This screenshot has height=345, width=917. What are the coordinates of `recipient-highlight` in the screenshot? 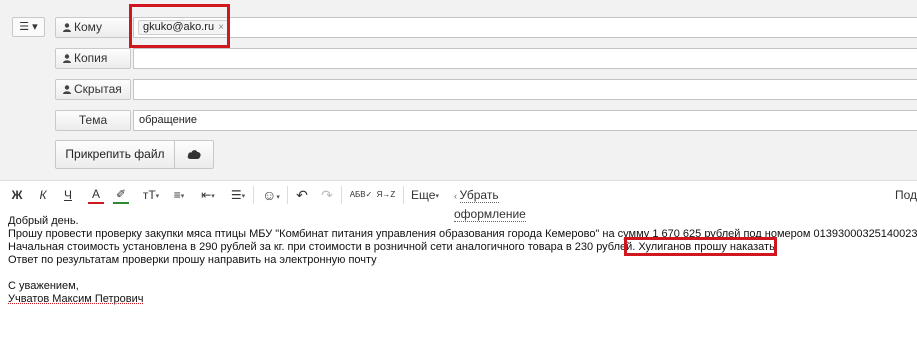 It's located at (179, 26).